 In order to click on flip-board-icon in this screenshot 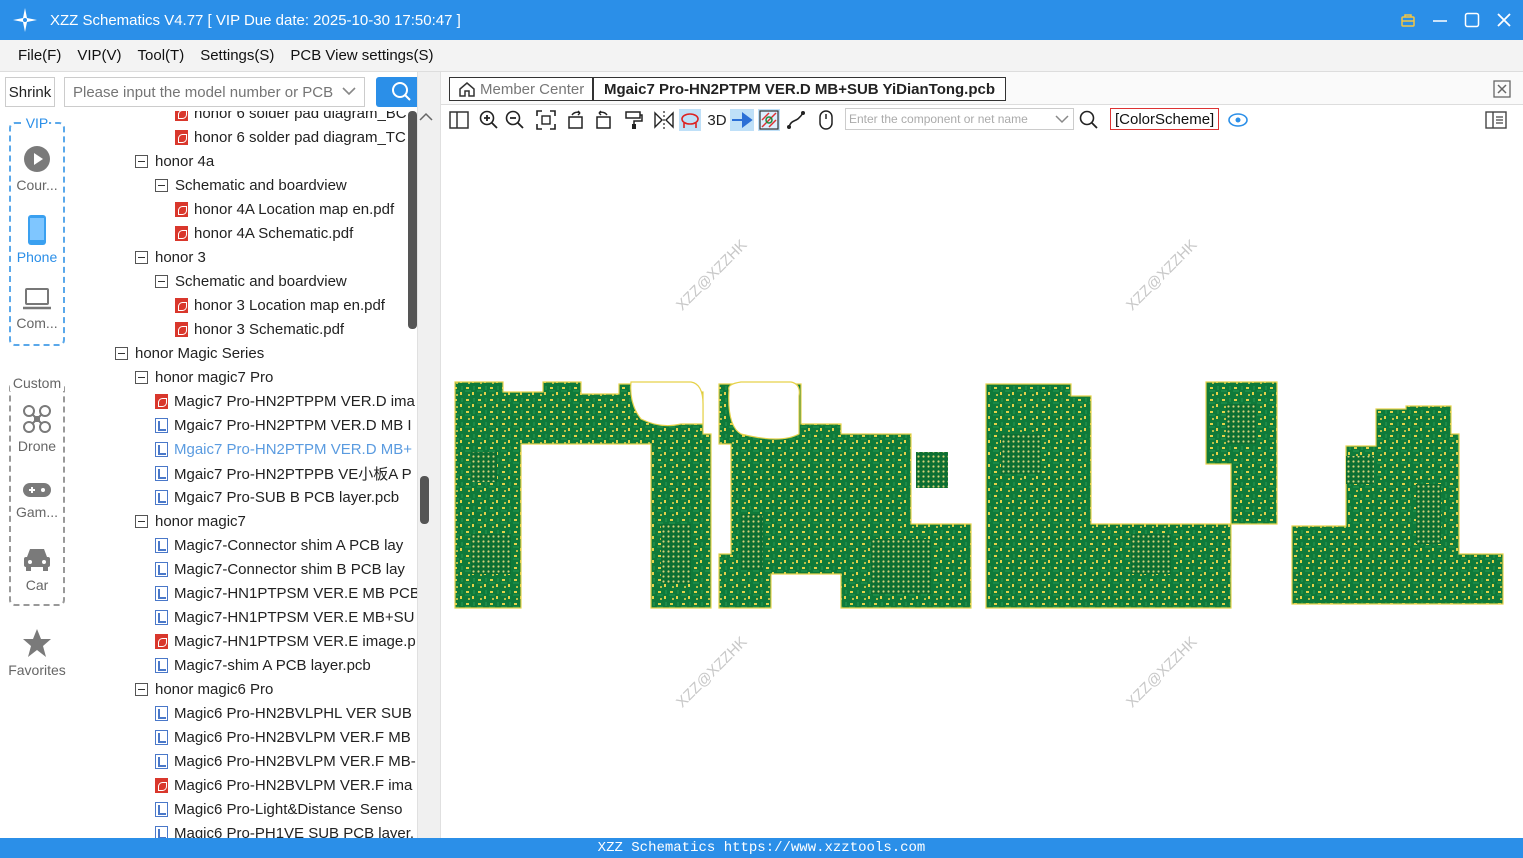, I will do `click(690, 120)`.